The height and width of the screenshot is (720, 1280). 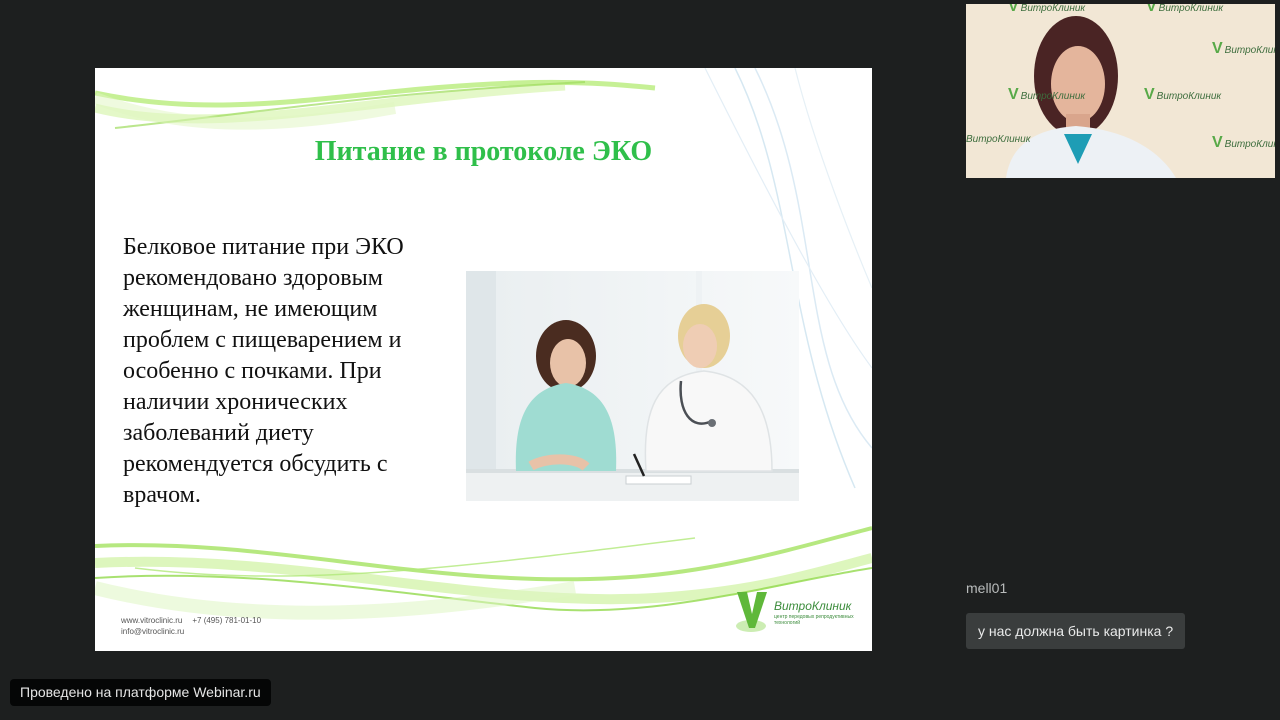 I want to click on doctor-patient-photo, so click(x=632, y=386).